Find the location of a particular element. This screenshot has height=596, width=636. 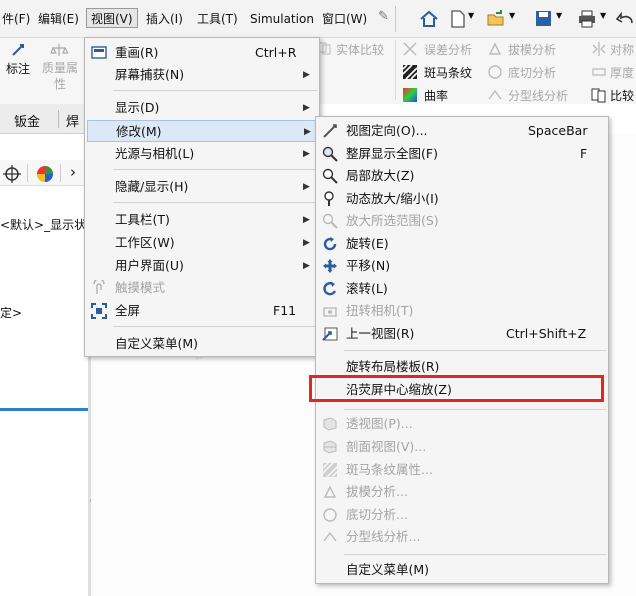

full-screen-icon is located at coordinates (99, 311).